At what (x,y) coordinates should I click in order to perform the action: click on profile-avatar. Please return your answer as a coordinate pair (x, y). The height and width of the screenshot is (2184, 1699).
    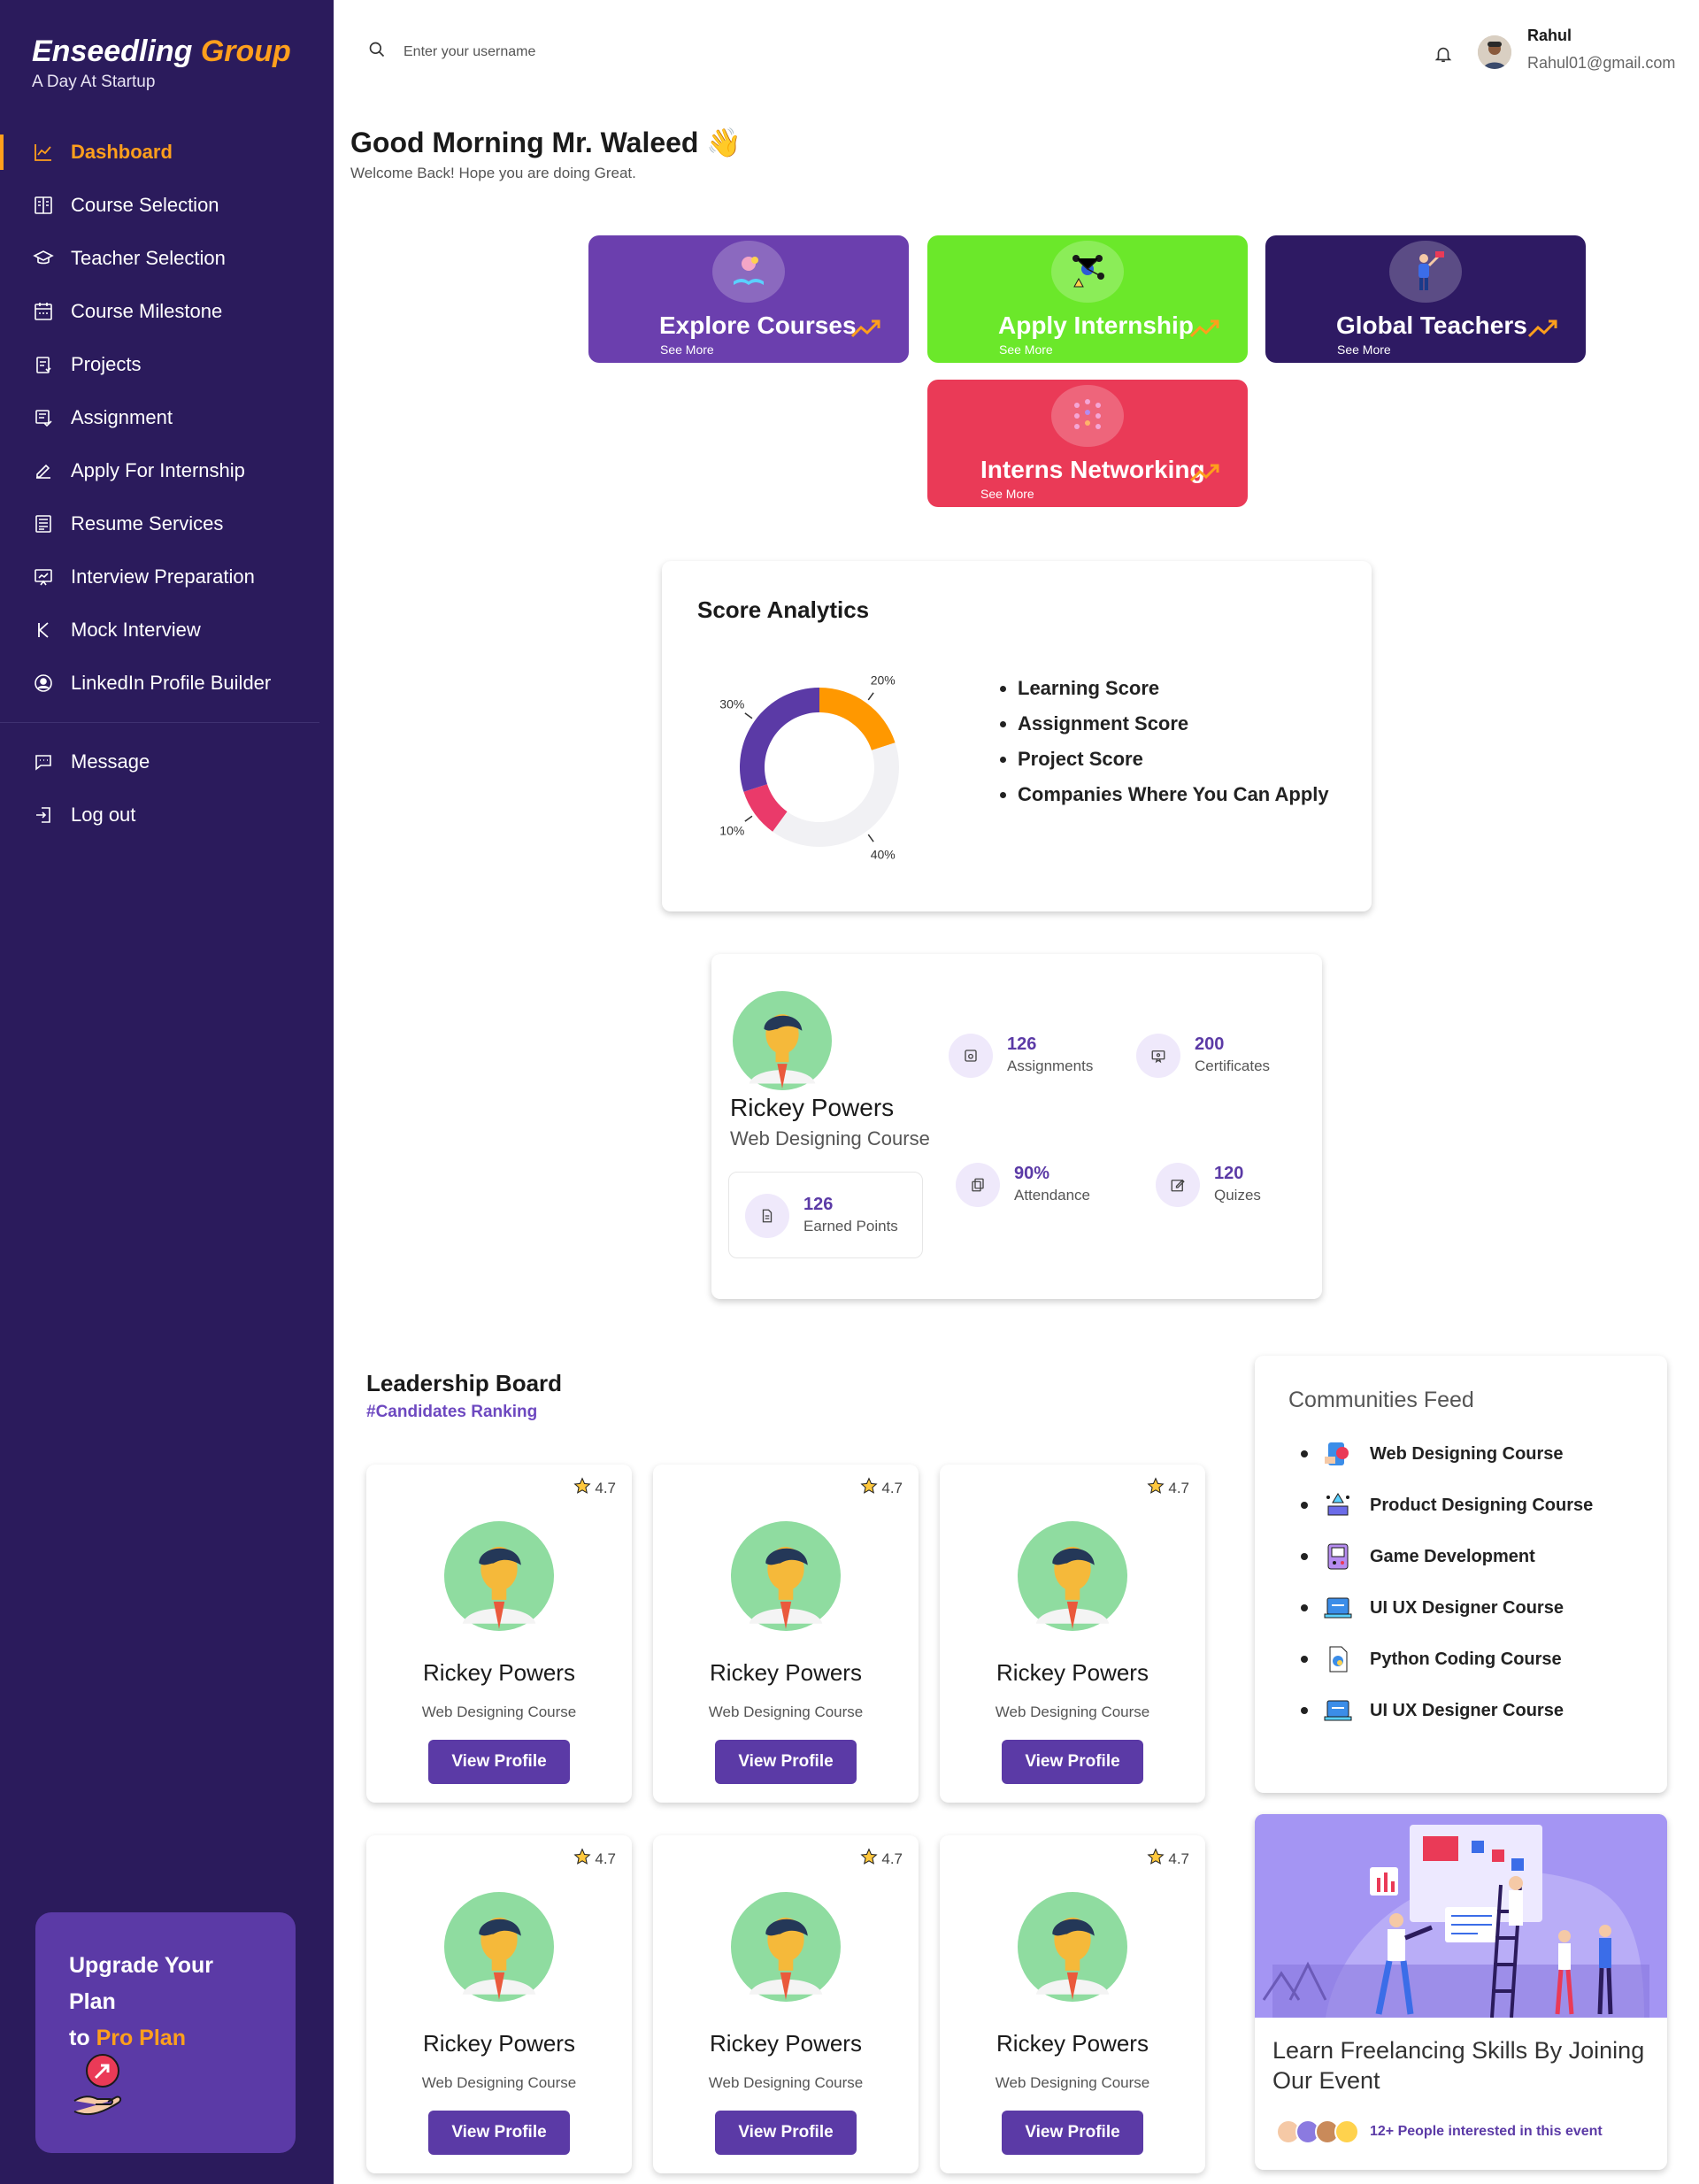
    Looking at the image, I should click on (782, 1043).